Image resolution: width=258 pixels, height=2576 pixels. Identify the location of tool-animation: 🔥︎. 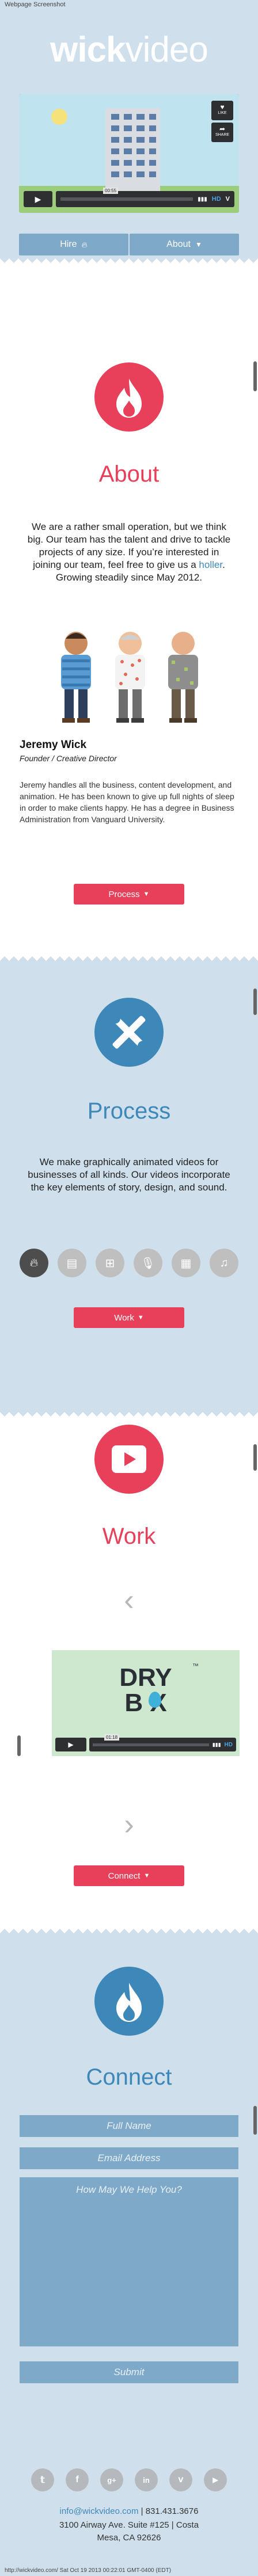
(34, 1263).